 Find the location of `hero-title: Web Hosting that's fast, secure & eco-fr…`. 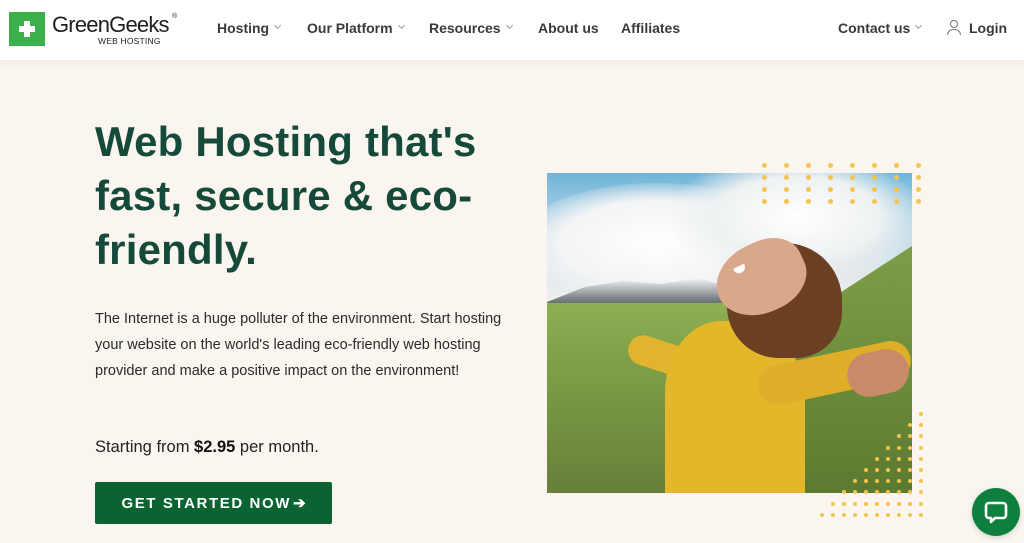

hero-title: Web Hosting that's fast, secure & eco-fr… is located at coordinates (286, 195).